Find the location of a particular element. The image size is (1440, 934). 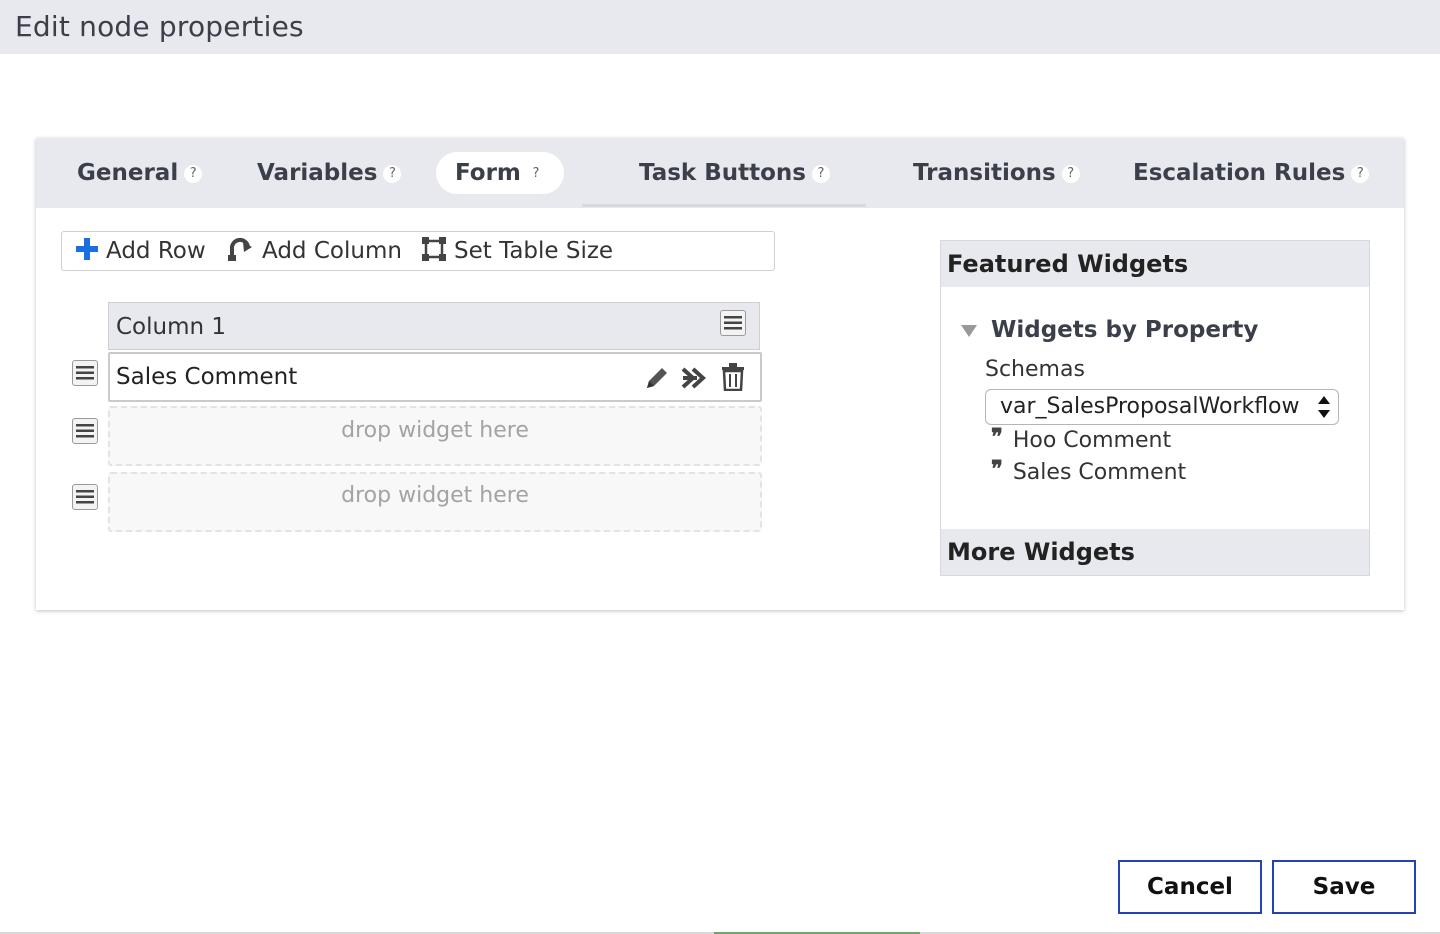

widget-item-sales-comment: ❞ Sales Comment is located at coordinates (1089, 470).